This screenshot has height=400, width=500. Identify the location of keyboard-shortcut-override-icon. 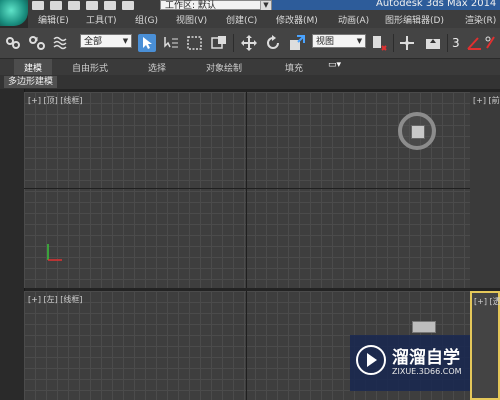
(433, 43).